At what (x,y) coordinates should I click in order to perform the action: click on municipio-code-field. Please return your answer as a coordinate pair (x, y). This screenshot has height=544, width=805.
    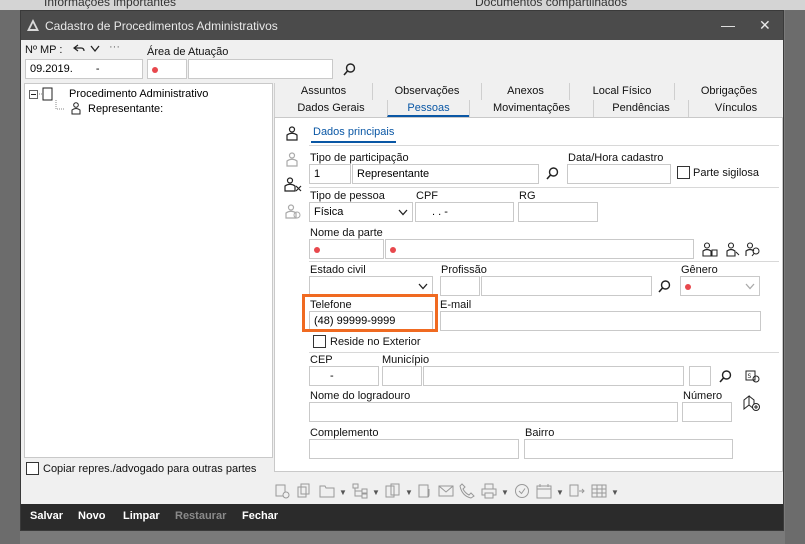
    Looking at the image, I should click on (402, 376).